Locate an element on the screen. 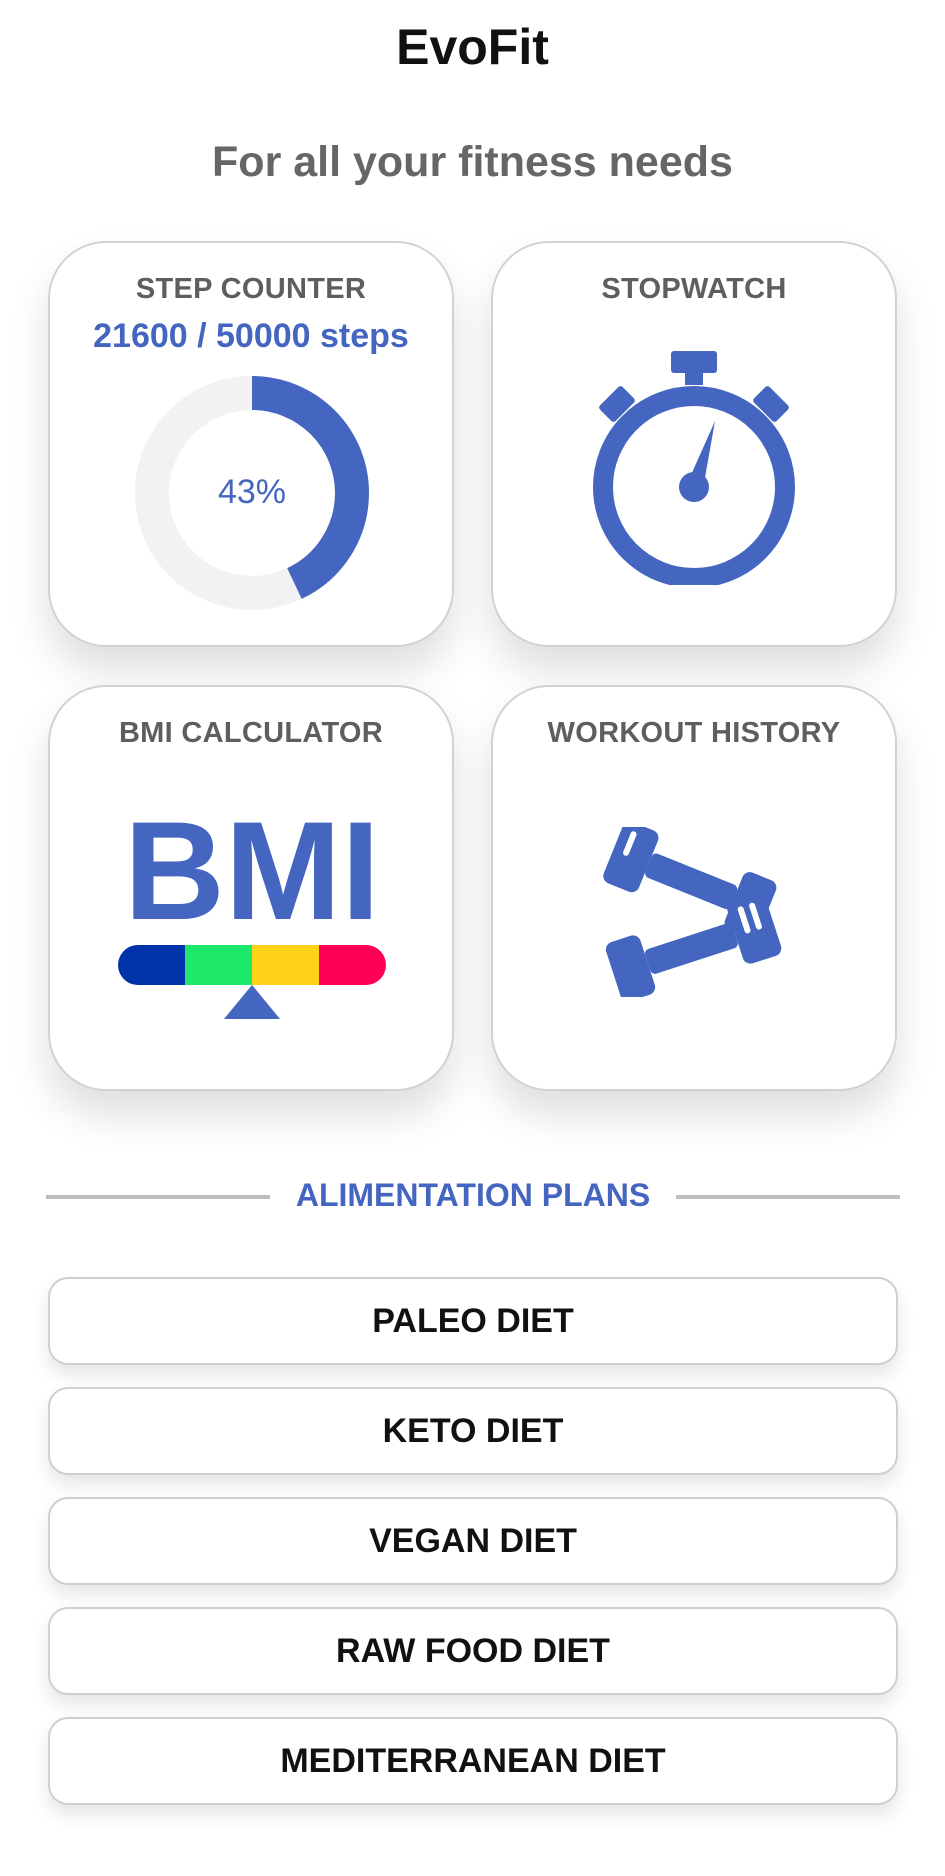 This screenshot has height=1876, width=945. step-counter-title: STEP COUNTER is located at coordinates (251, 289).